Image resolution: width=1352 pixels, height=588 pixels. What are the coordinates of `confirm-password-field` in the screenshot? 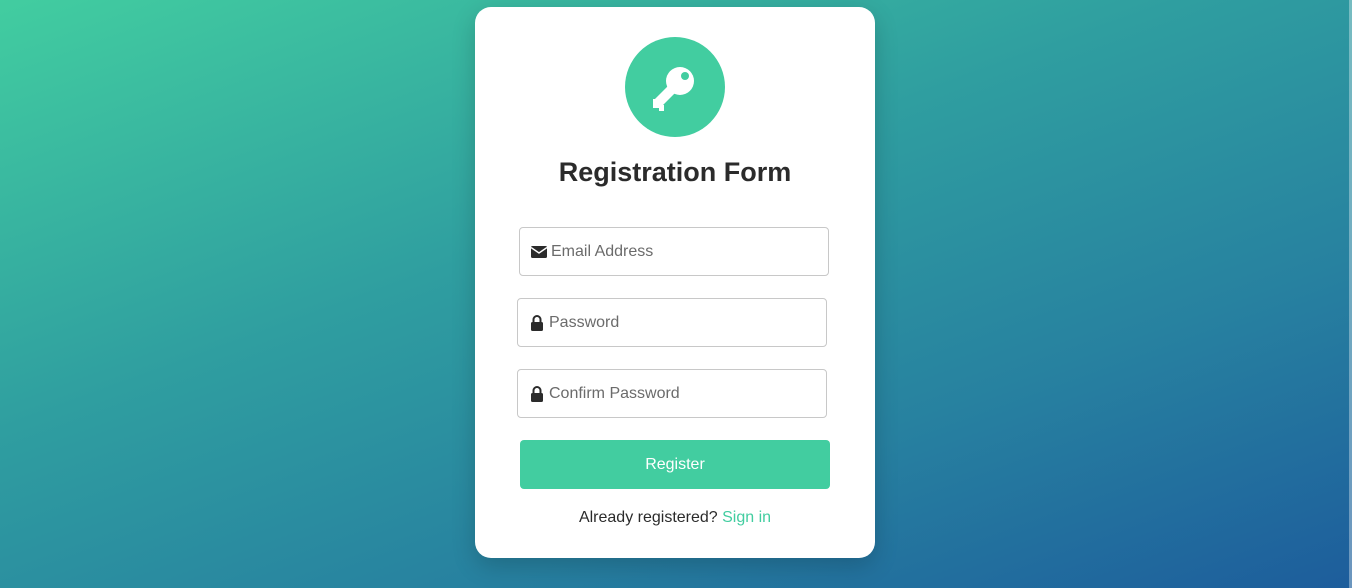 It's located at (672, 393).